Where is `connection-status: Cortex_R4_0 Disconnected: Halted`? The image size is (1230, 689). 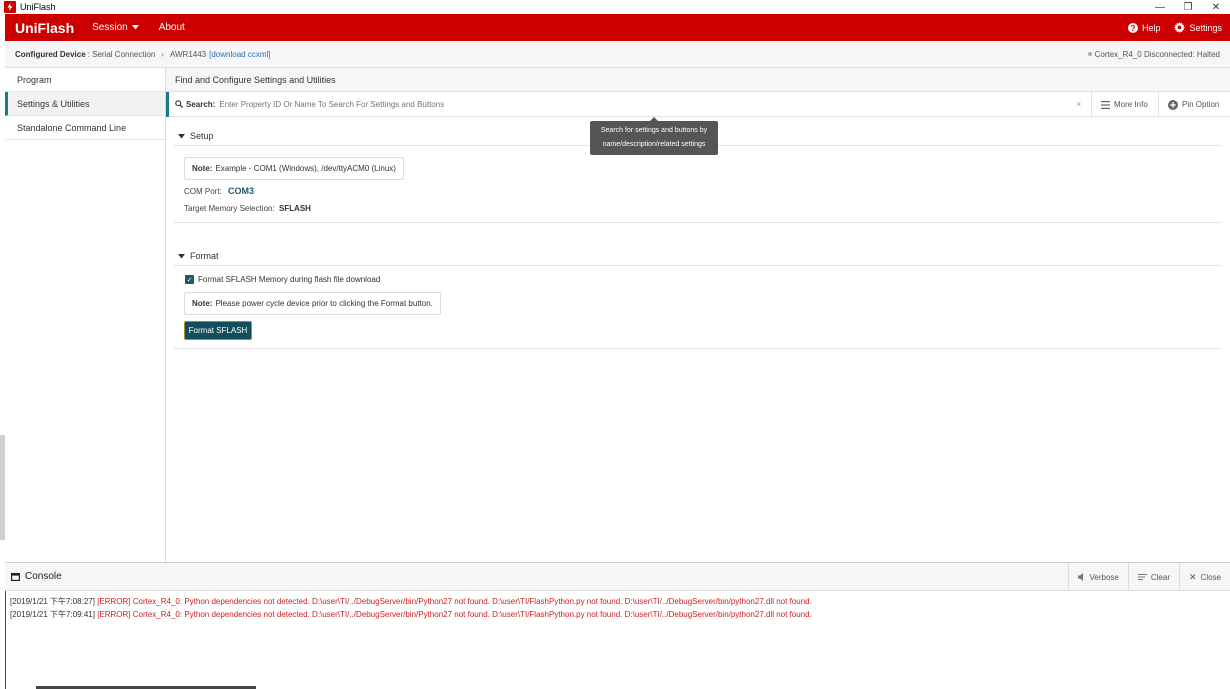 connection-status: Cortex_R4_0 Disconnected: Halted is located at coordinates (1153, 54).